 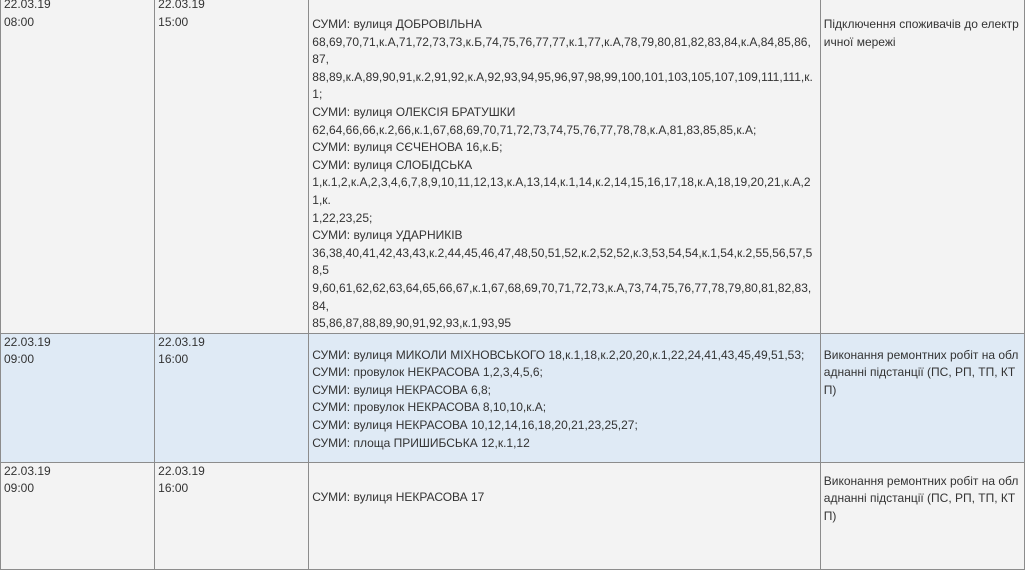 I want to click on address-line: 85,86,87,88,89,90,91,92,93,к.1,93,95, so click(x=412, y=323).